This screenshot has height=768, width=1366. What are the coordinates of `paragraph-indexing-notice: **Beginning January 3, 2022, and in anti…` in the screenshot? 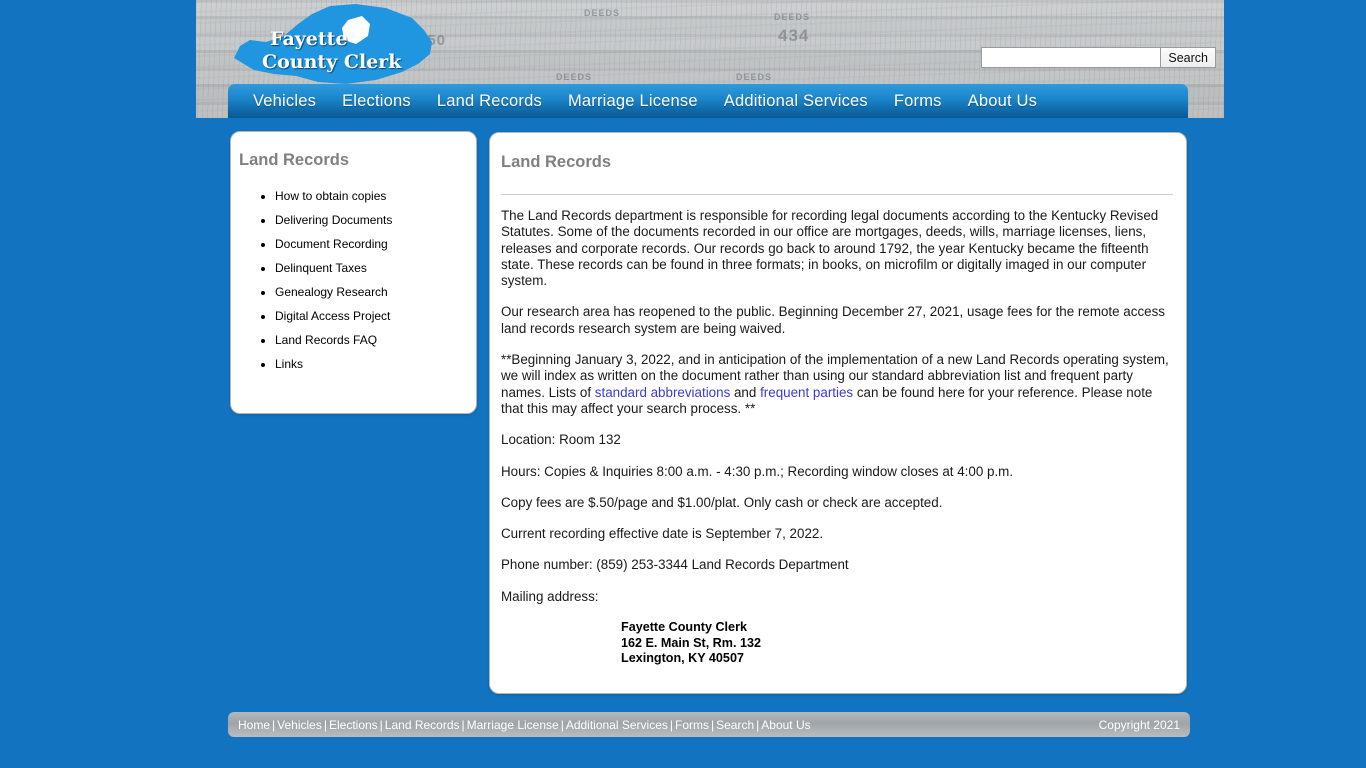 It's located at (837, 384).